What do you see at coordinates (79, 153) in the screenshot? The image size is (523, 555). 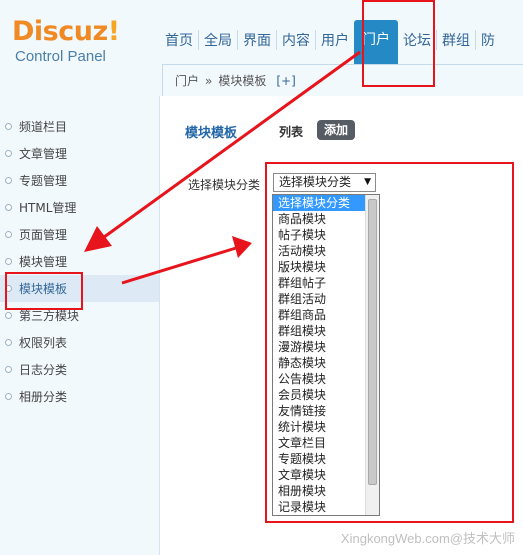 I see `sidebar-item-articles: 文章管理` at bounding box center [79, 153].